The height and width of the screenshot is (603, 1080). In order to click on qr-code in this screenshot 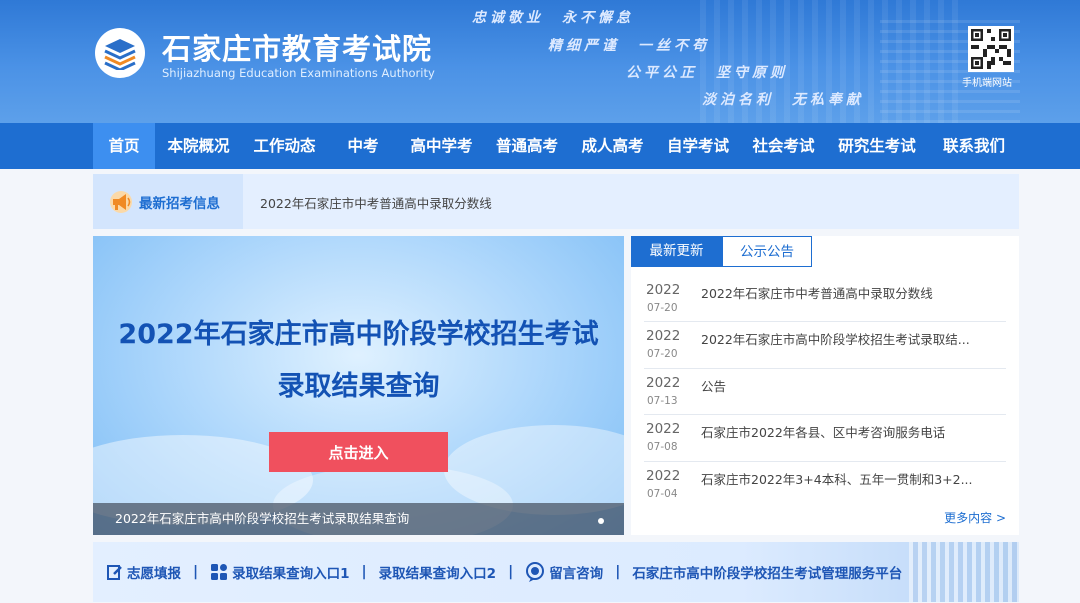, I will do `click(991, 49)`.